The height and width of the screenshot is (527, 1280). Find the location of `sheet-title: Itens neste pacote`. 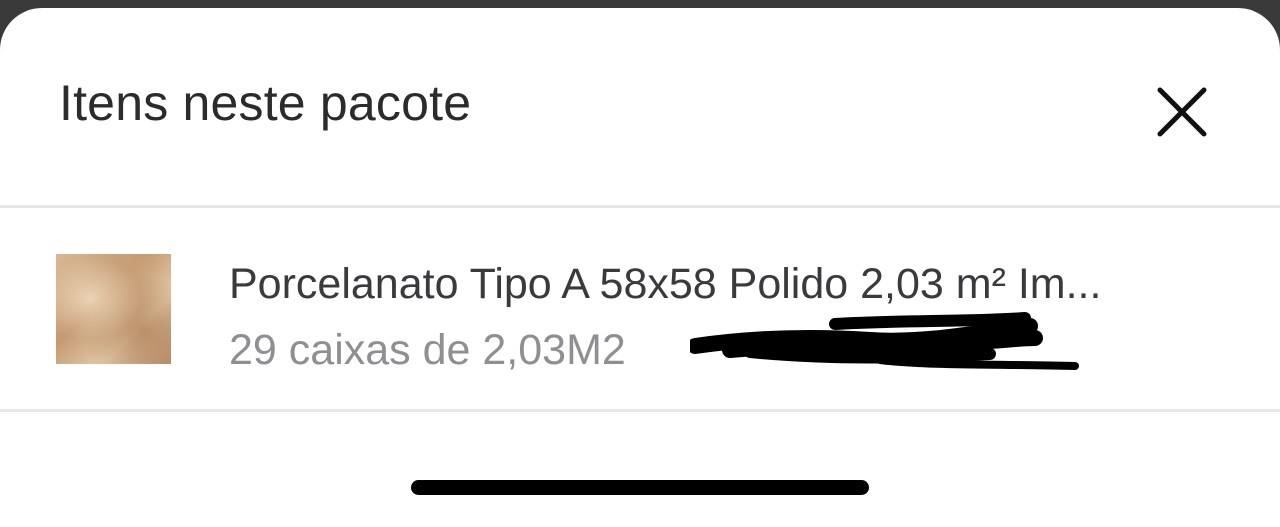

sheet-title: Itens neste pacote is located at coordinates (265, 103).